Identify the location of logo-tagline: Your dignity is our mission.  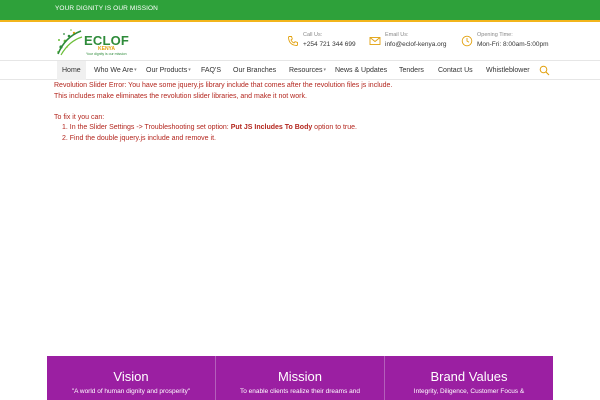
(106, 54).